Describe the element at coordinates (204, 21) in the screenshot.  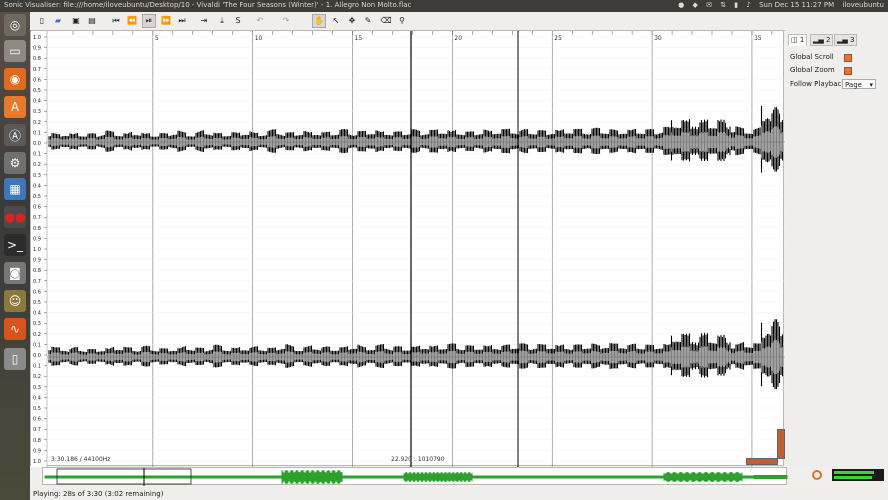
I see `loop-icon: ⇥` at that location.